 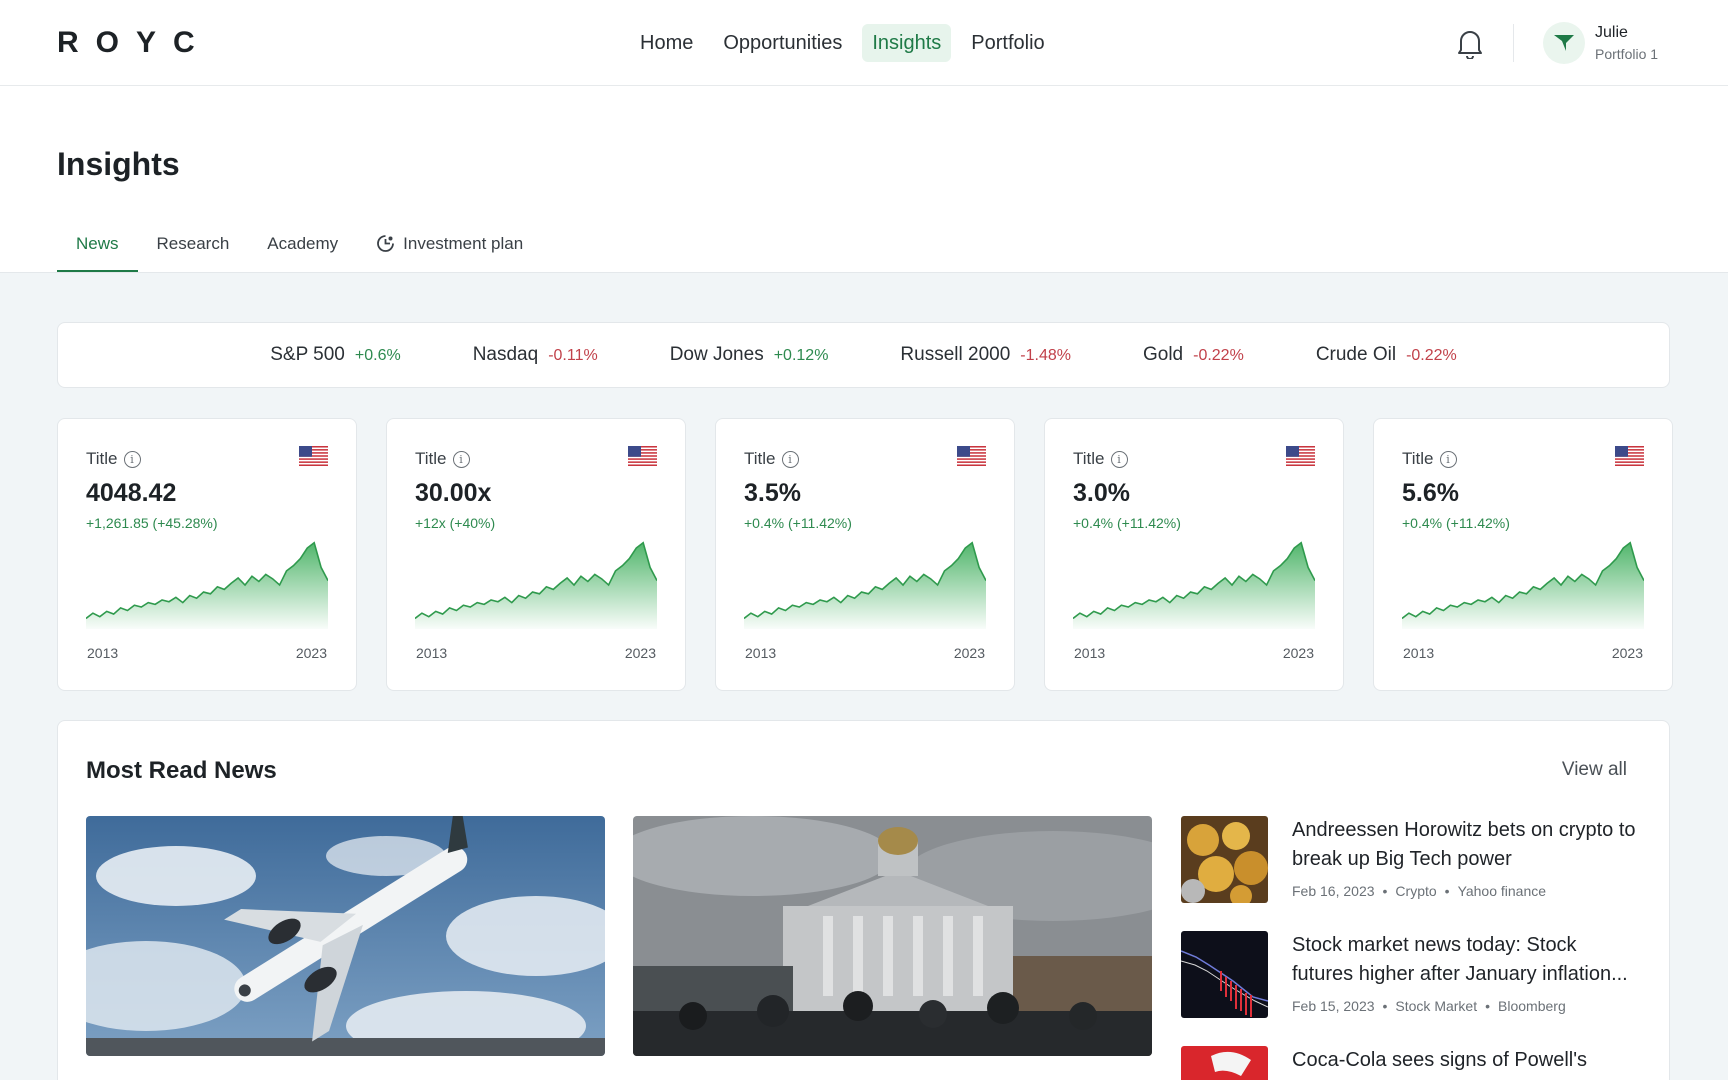 I want to click on nav-opportunities: Opportunities, so click(x=782, y=43).